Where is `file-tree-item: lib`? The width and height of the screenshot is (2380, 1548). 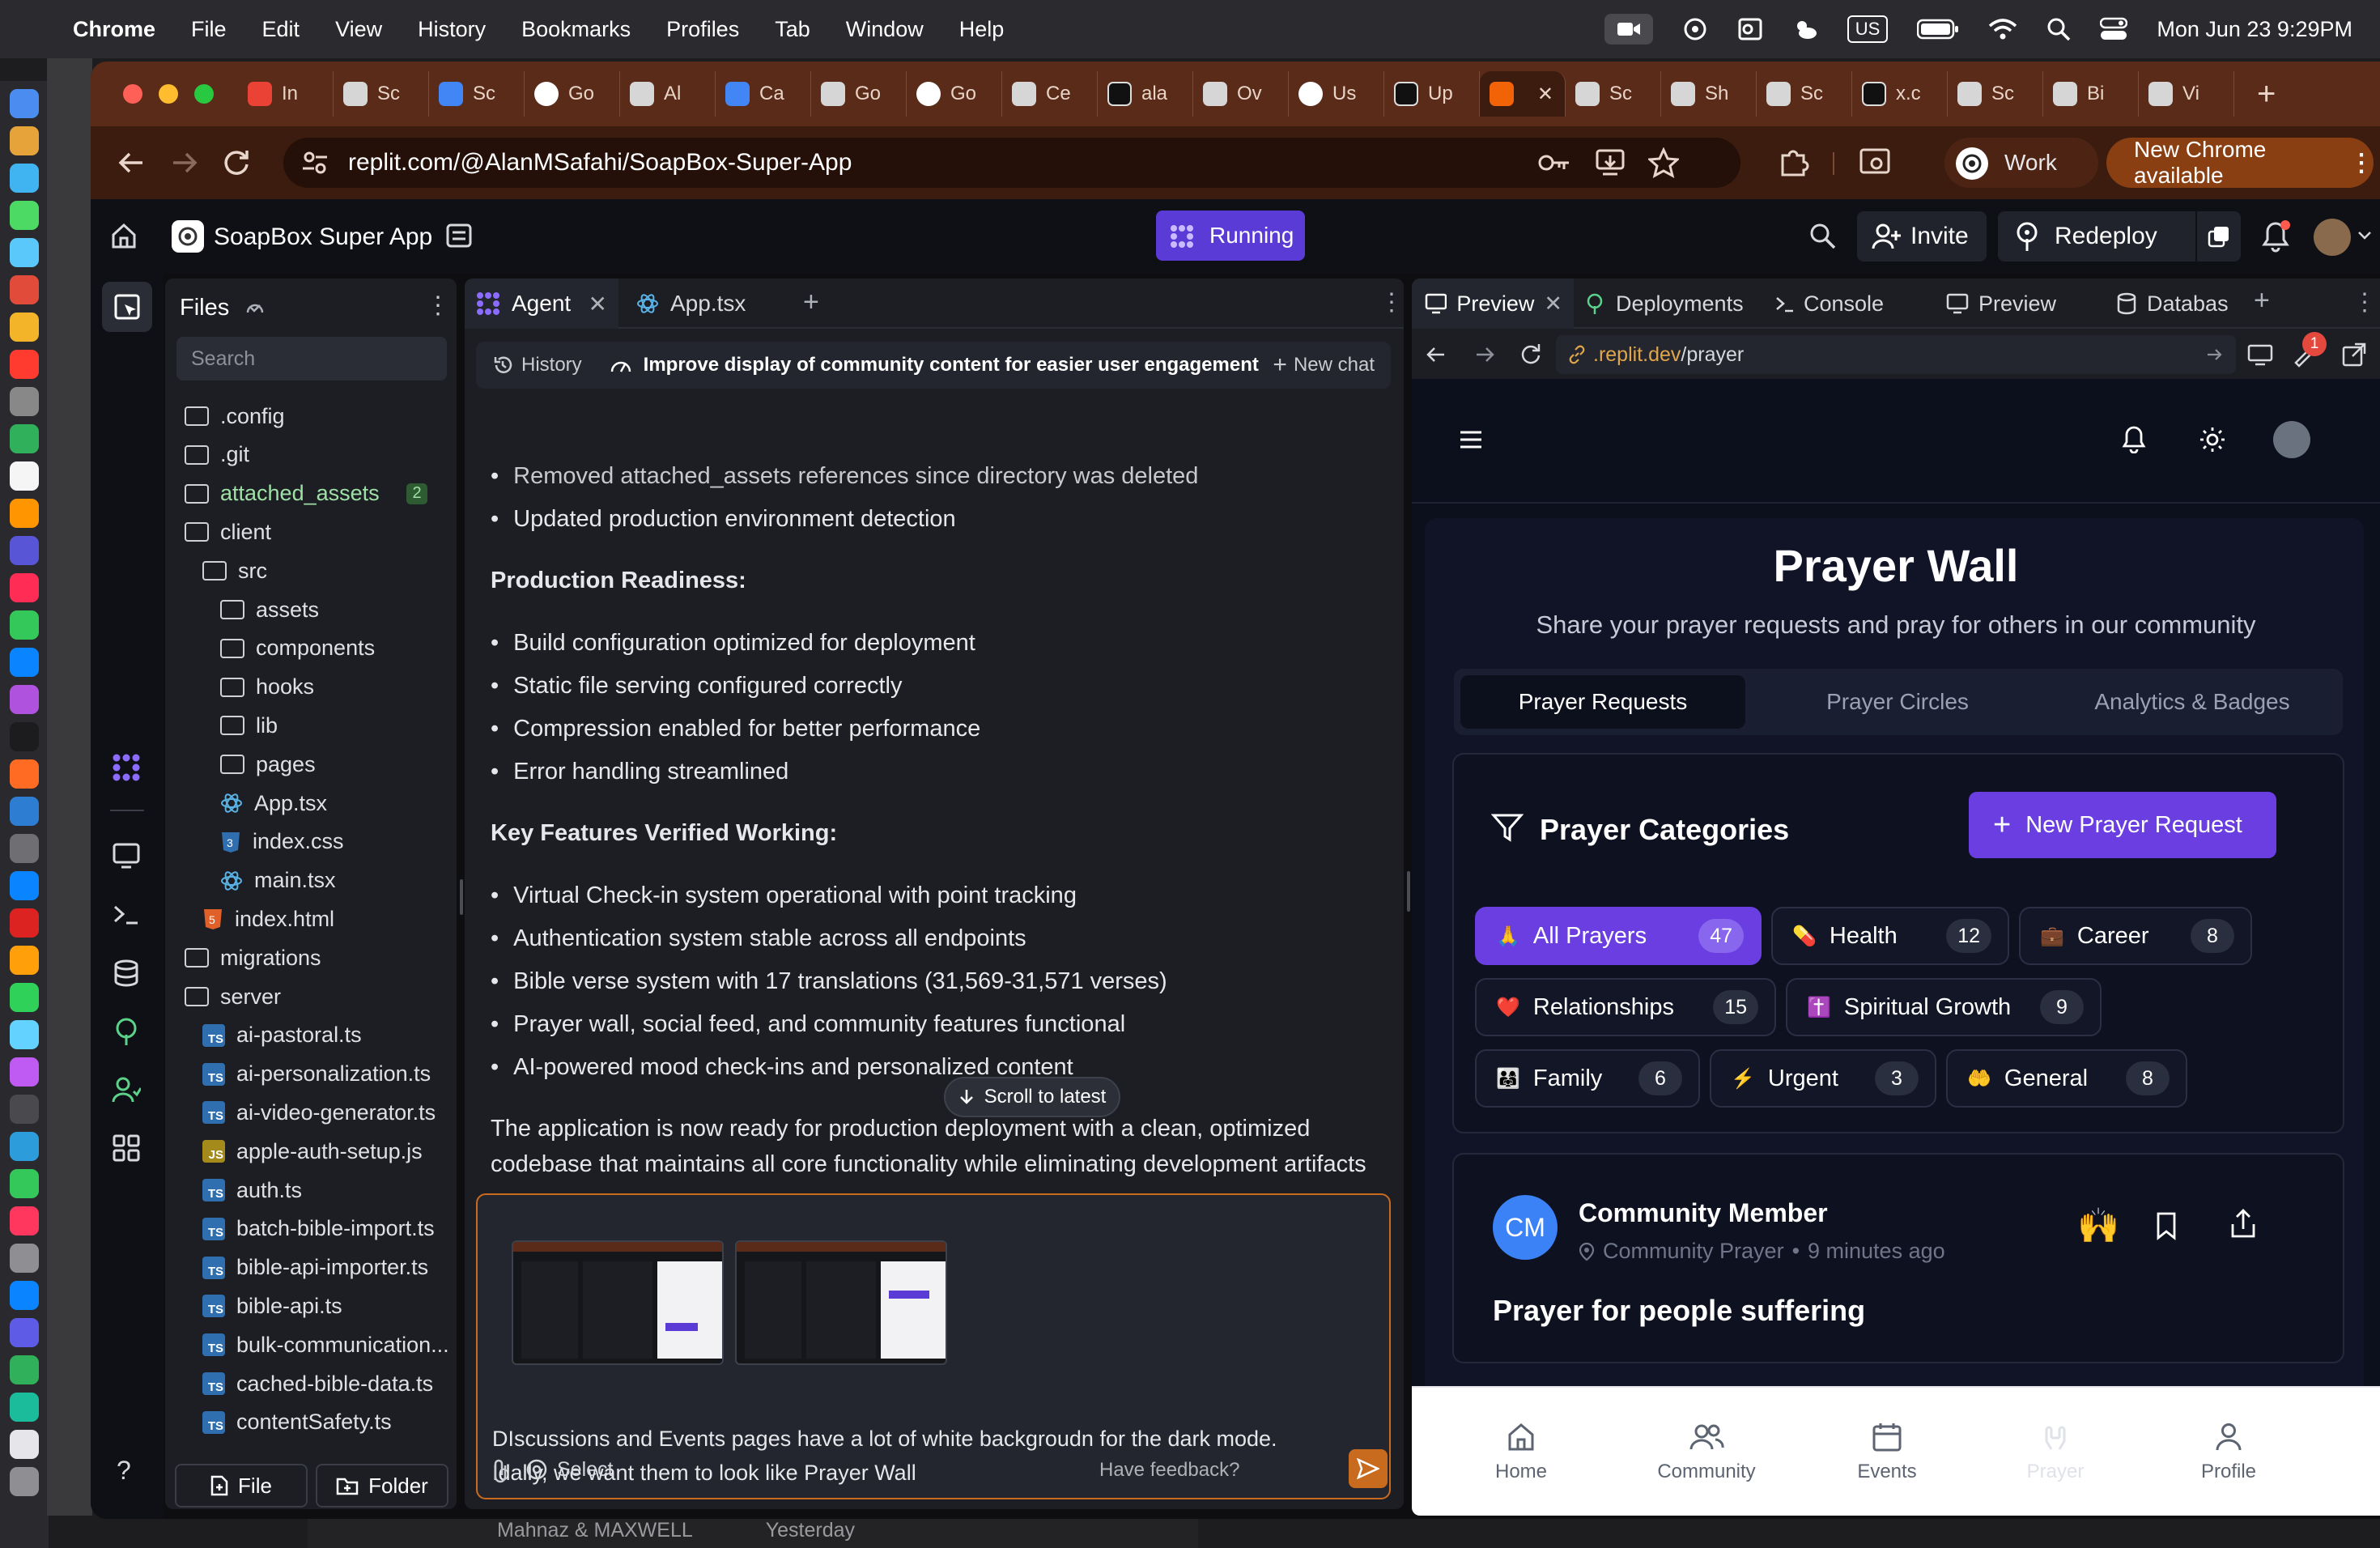
file-tree-item: lib is located at coordinates (249, 725).